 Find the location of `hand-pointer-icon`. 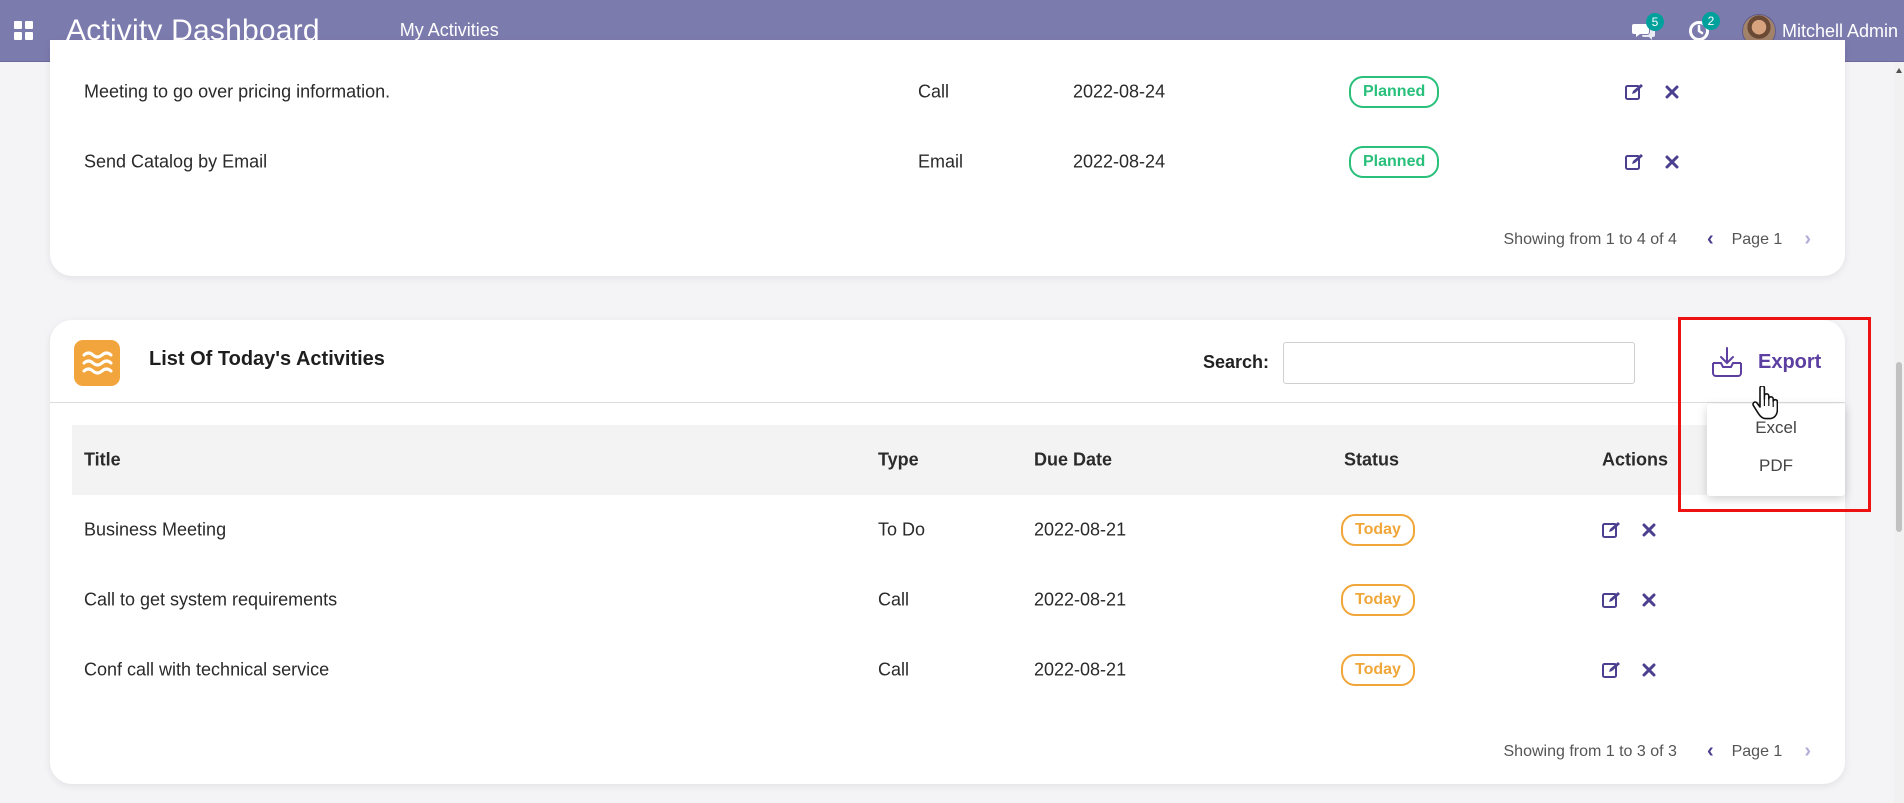

hand-pointer-icon is located at coordinates (1765, 403).